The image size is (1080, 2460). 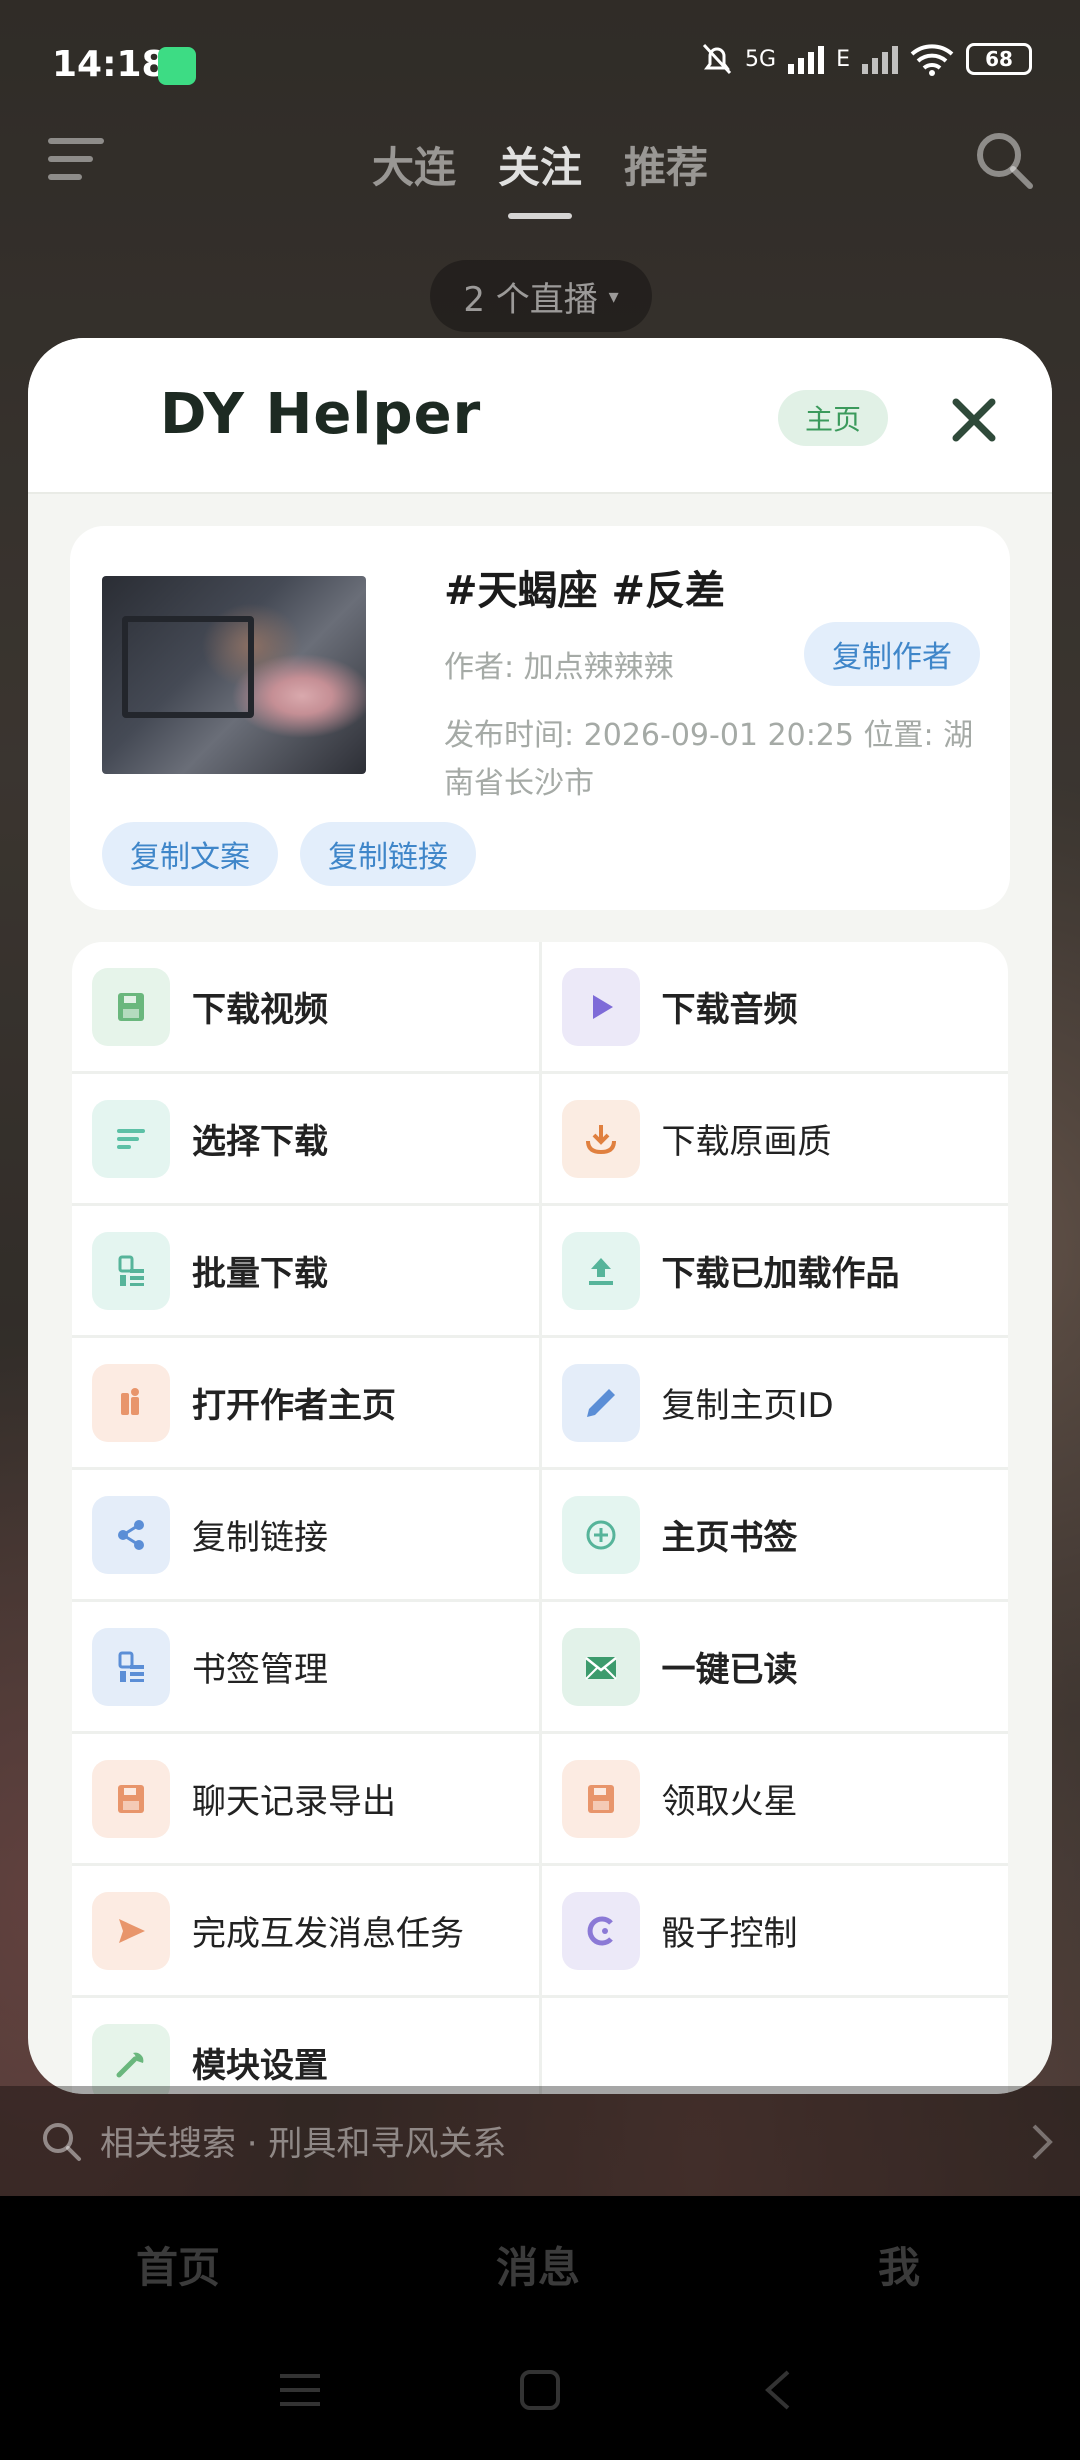 What do you see at coordinates (131, 1138) in the screenshot?
I see `list-icon` at bounding box center [131, 1138].